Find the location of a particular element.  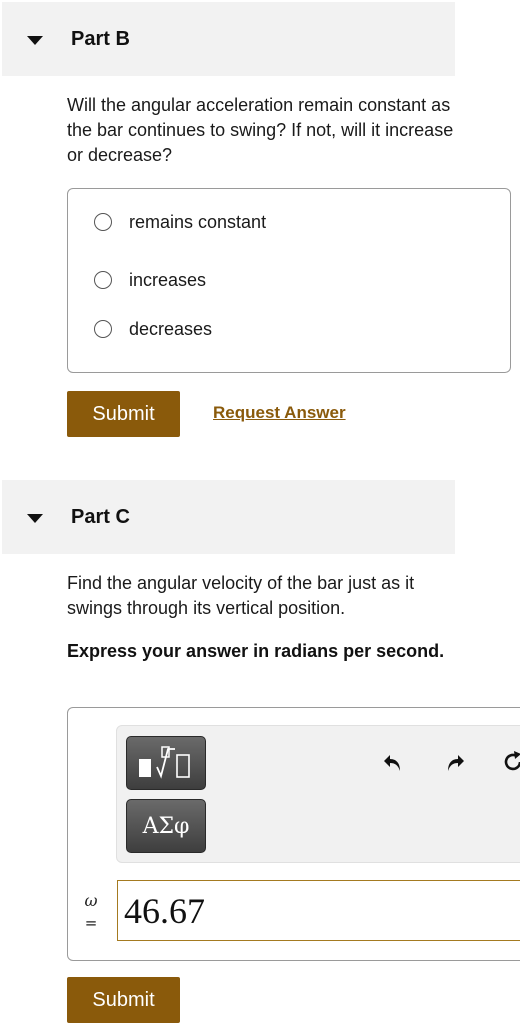

part-b-submit-button: Submit is located at coordinates (123, 414).